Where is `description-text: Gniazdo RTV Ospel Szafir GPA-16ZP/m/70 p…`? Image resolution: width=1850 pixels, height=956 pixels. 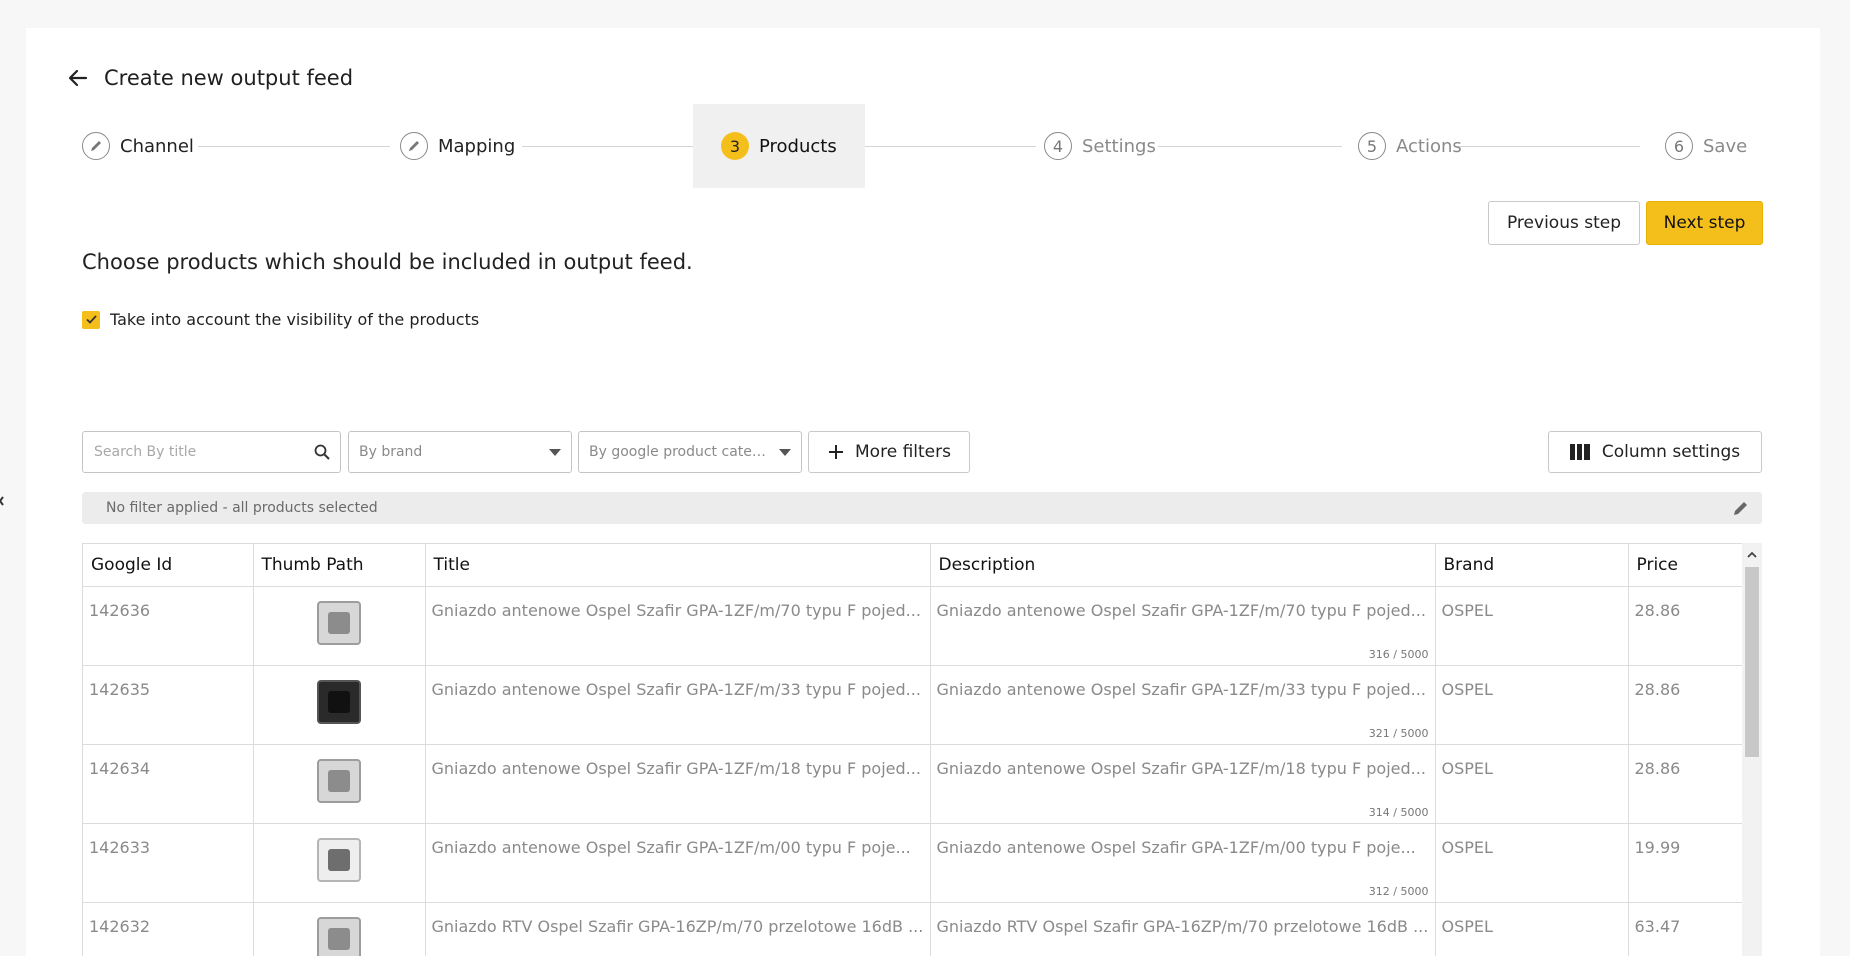
description-text: Gniazdo RTV Ospel Szafir GPA-16ZP/m/70 p… is located at coordinates (1182, 926).